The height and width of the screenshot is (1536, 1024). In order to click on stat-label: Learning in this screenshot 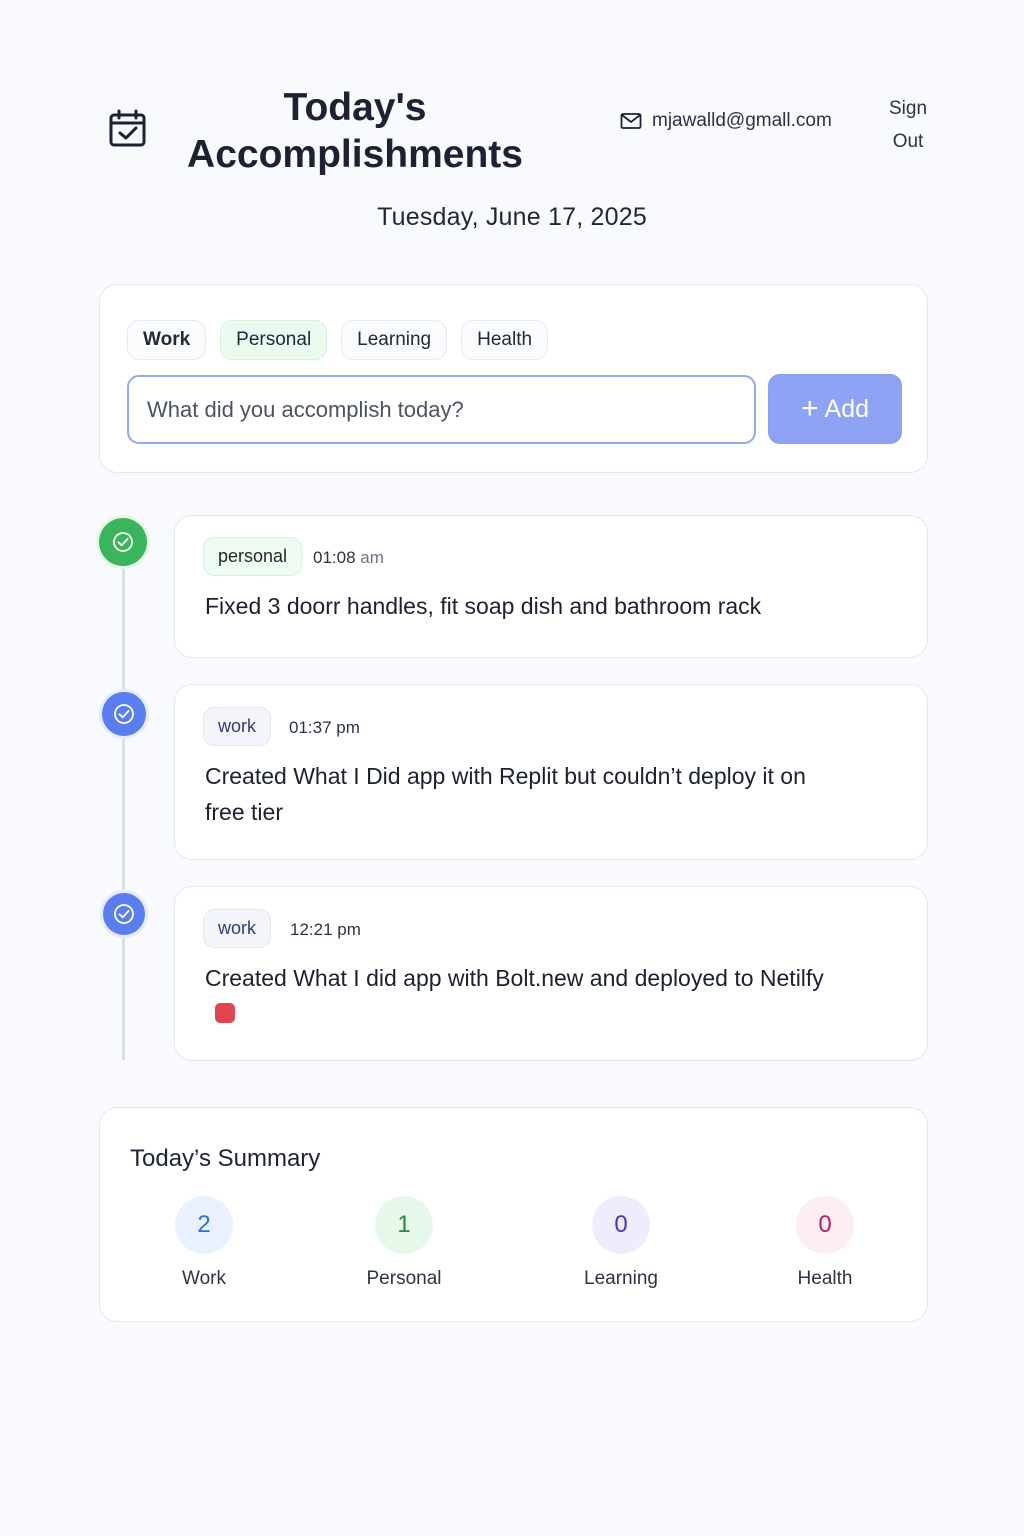, I will do `click(621, 1278)`.